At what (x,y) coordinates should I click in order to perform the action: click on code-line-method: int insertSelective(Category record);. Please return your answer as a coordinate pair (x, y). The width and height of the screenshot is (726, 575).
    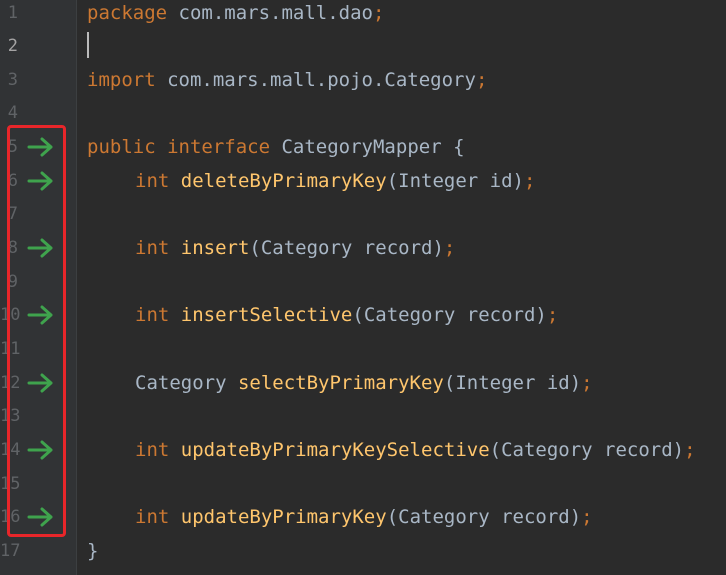
    Looking at the image, I should click on (322, 315).